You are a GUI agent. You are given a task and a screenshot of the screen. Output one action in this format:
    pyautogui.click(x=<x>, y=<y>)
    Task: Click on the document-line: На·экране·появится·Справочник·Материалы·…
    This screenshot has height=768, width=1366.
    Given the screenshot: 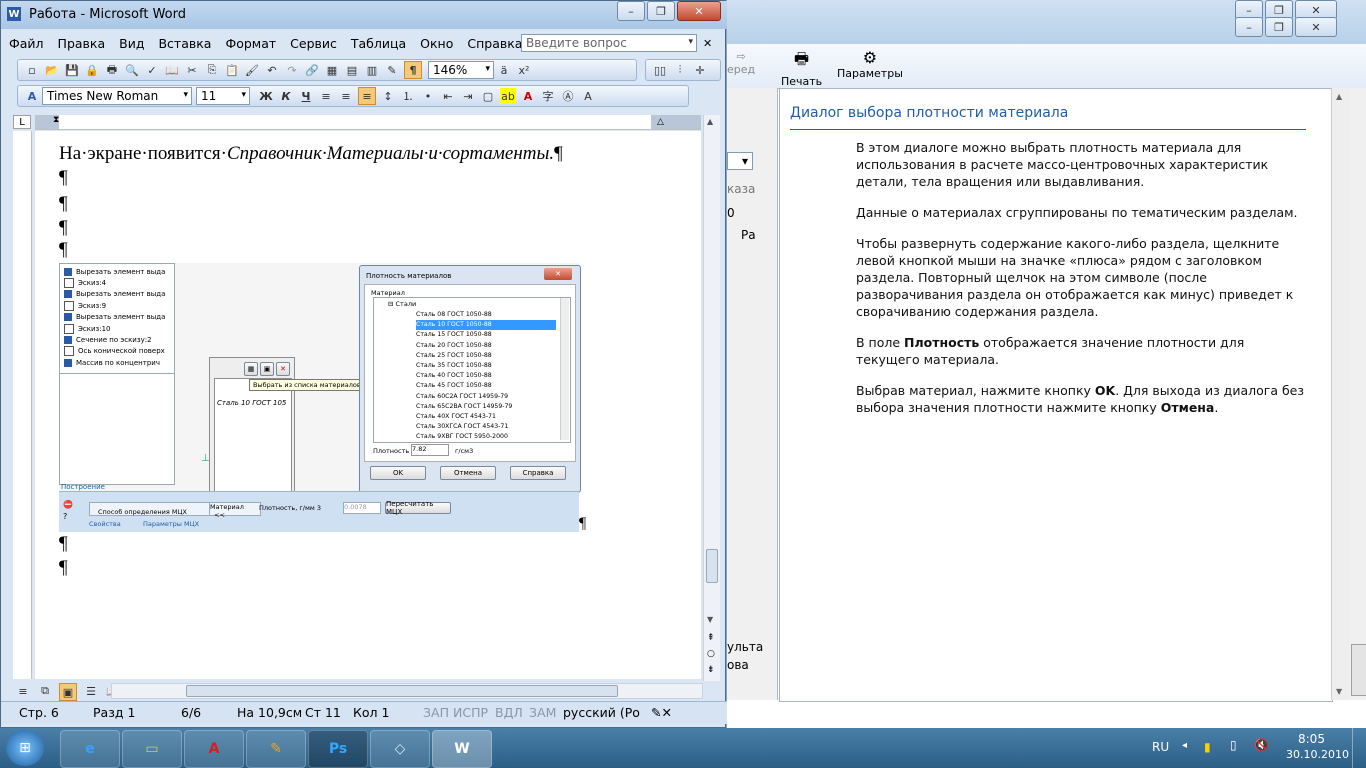 What is the action you would take?
    pyautogui.click(x=311, y=154)
    